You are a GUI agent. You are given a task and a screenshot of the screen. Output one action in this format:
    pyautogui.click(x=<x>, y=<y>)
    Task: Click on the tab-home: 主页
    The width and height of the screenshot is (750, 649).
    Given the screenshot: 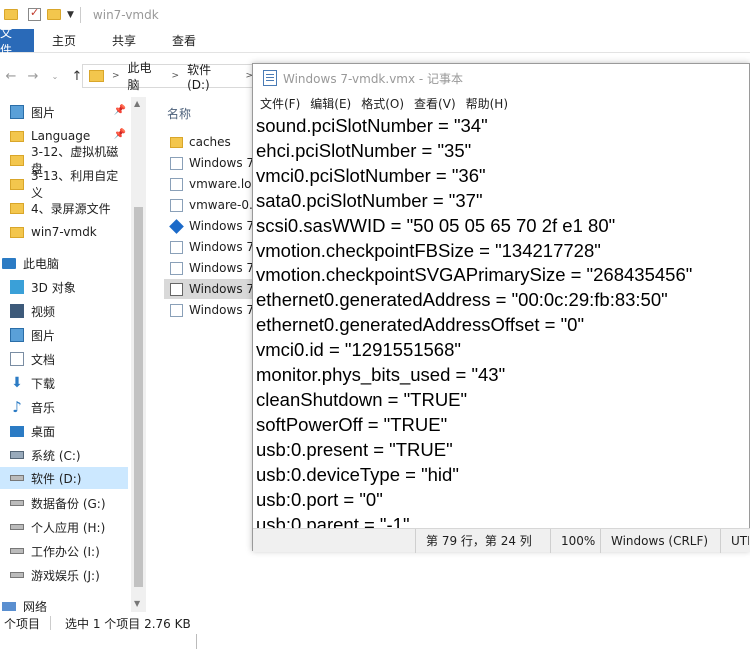 What is the action you would take?
    pyautogui.click(x=64, y=40)
    